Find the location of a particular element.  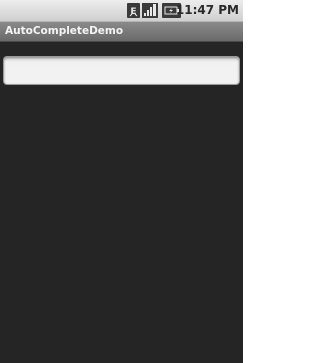

app-title: AutoCompleteDemo is located at coordinates (64, 31).